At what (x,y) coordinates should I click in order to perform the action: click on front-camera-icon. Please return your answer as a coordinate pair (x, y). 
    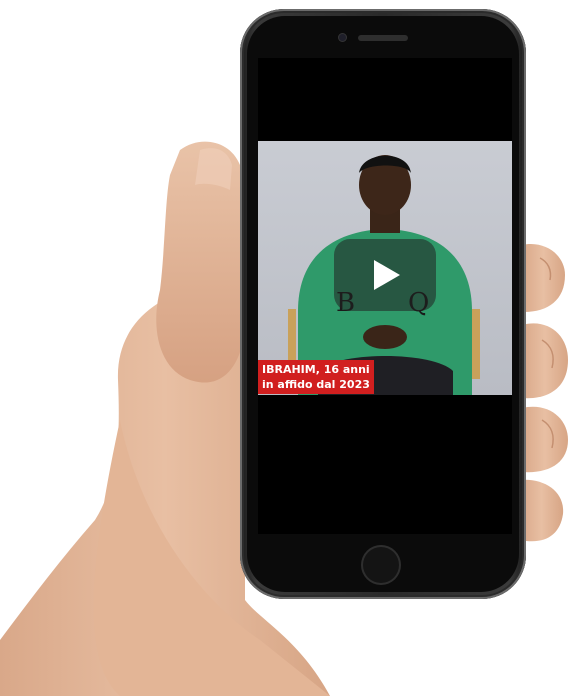
    Looking at the image, I should click on (342, 37).